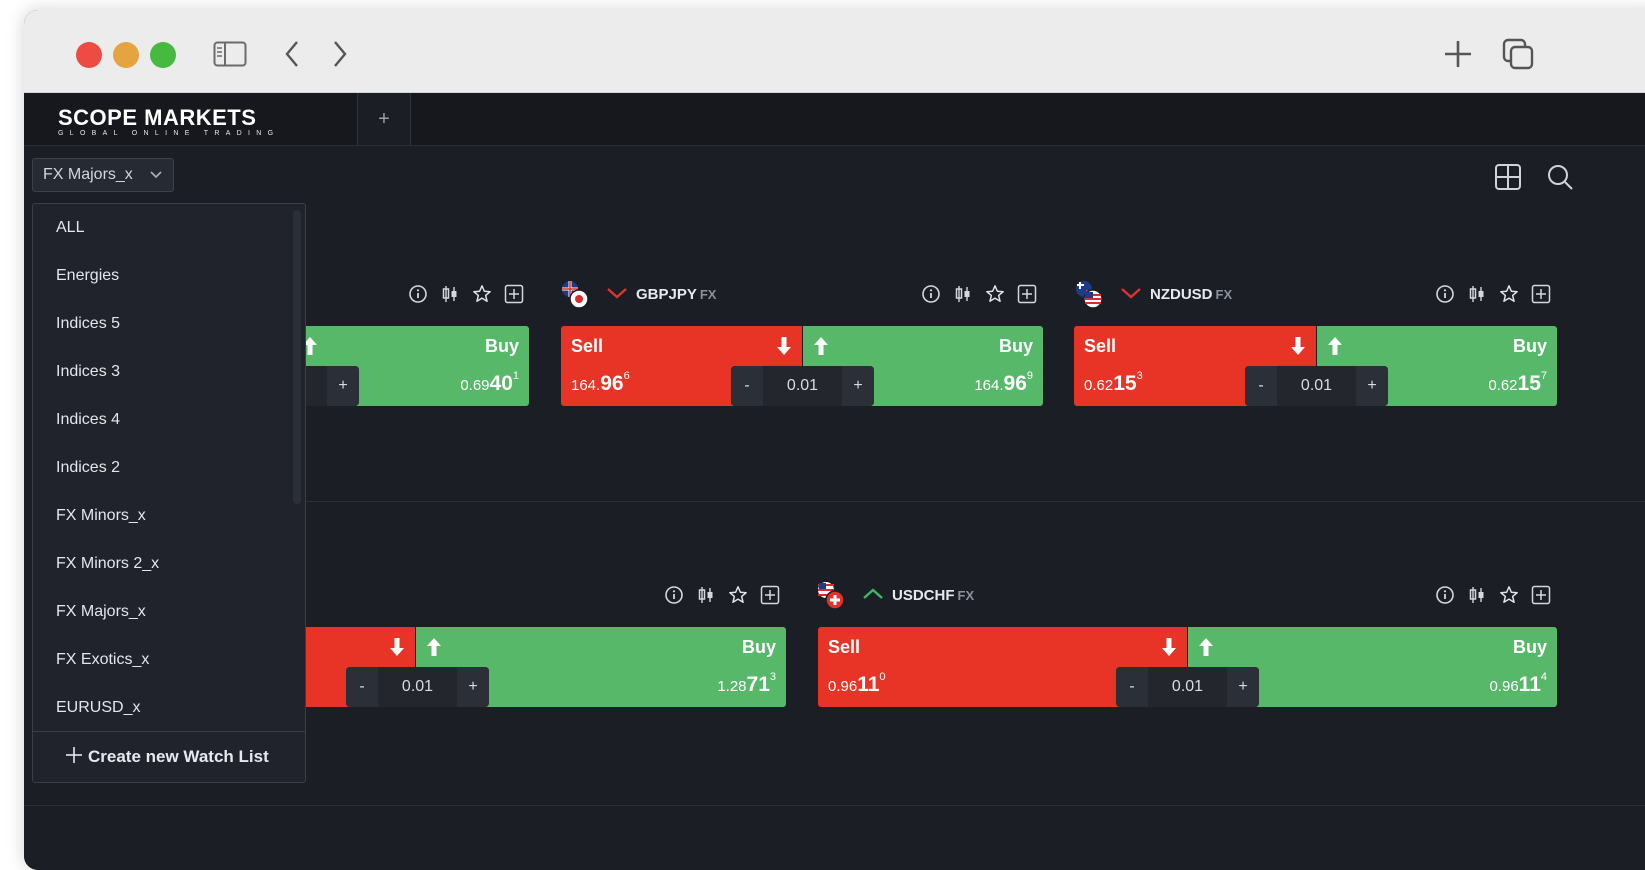 This screenshot has height=870, width=1645. Describe the element at coordinates (163, 55) in the screenshot. I see `zoom-window-button` at that location.